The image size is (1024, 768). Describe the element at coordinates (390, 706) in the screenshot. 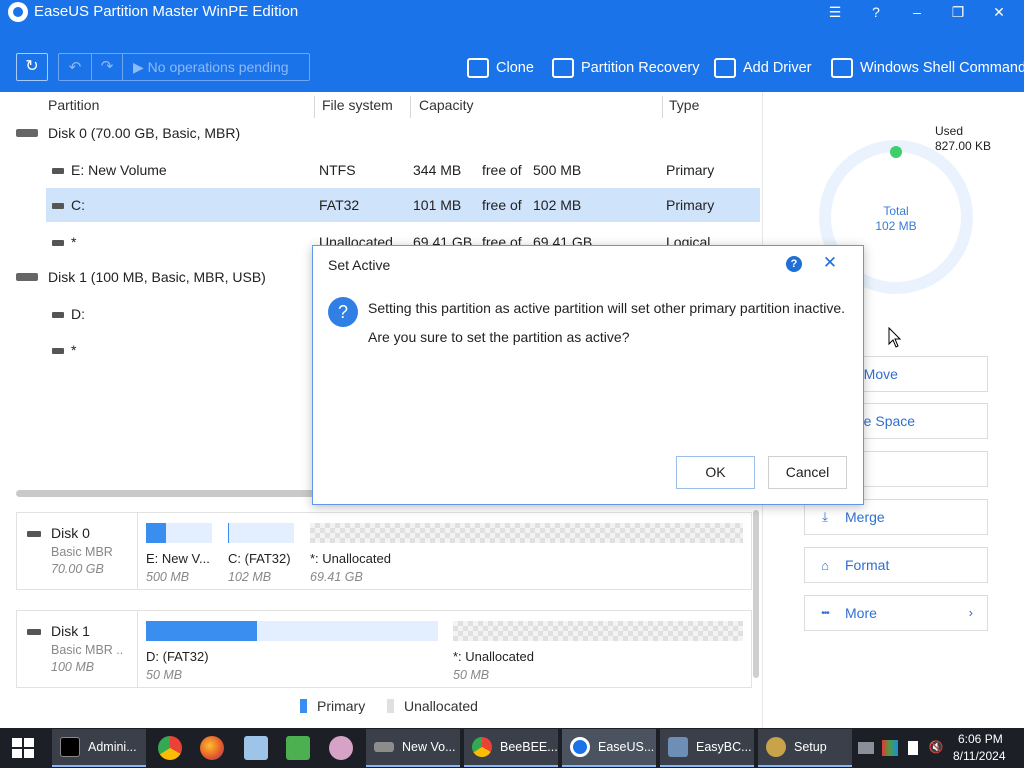

I see `unallocated-swatch` at that location.